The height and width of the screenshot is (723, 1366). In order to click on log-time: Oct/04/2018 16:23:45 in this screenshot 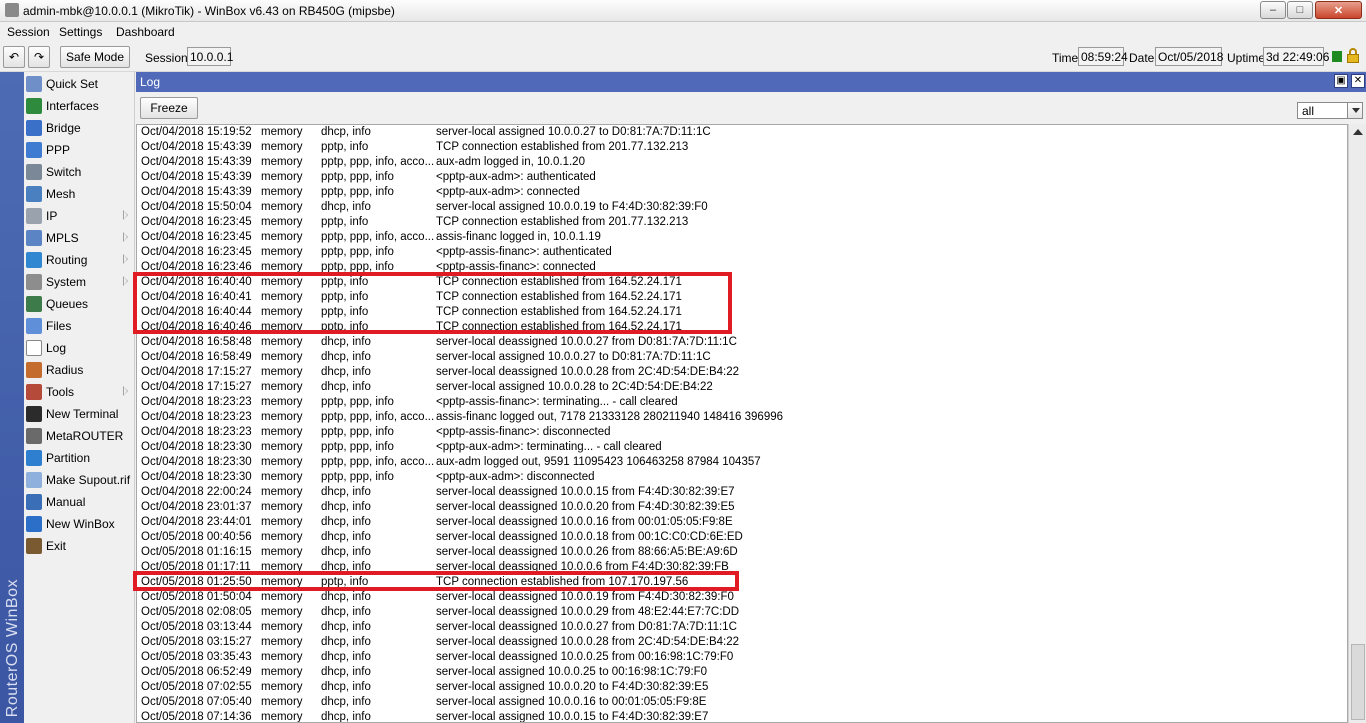, I will do `click(196, 222)`.